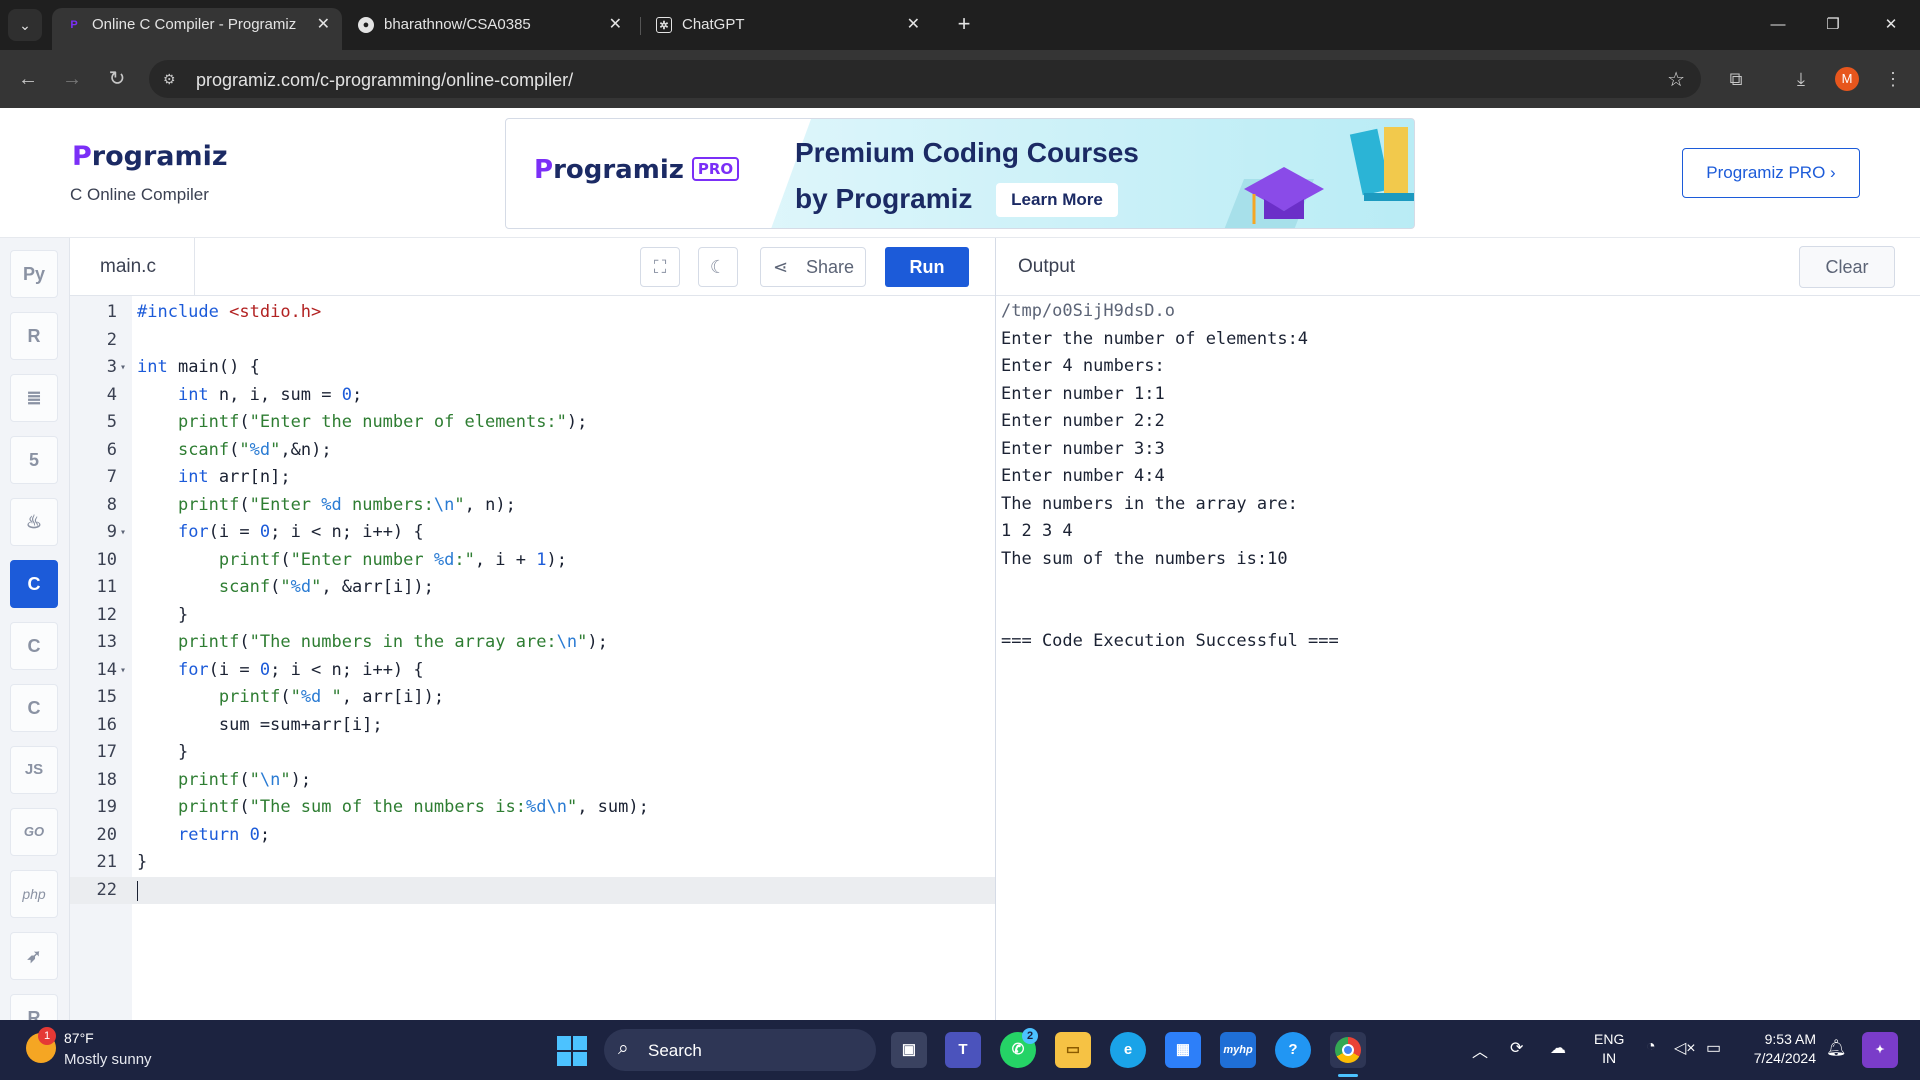 Image resolution: width=1920 pixels, height=1080 pixels. I want to click on clear-button: Clear, so click(1847, 267).